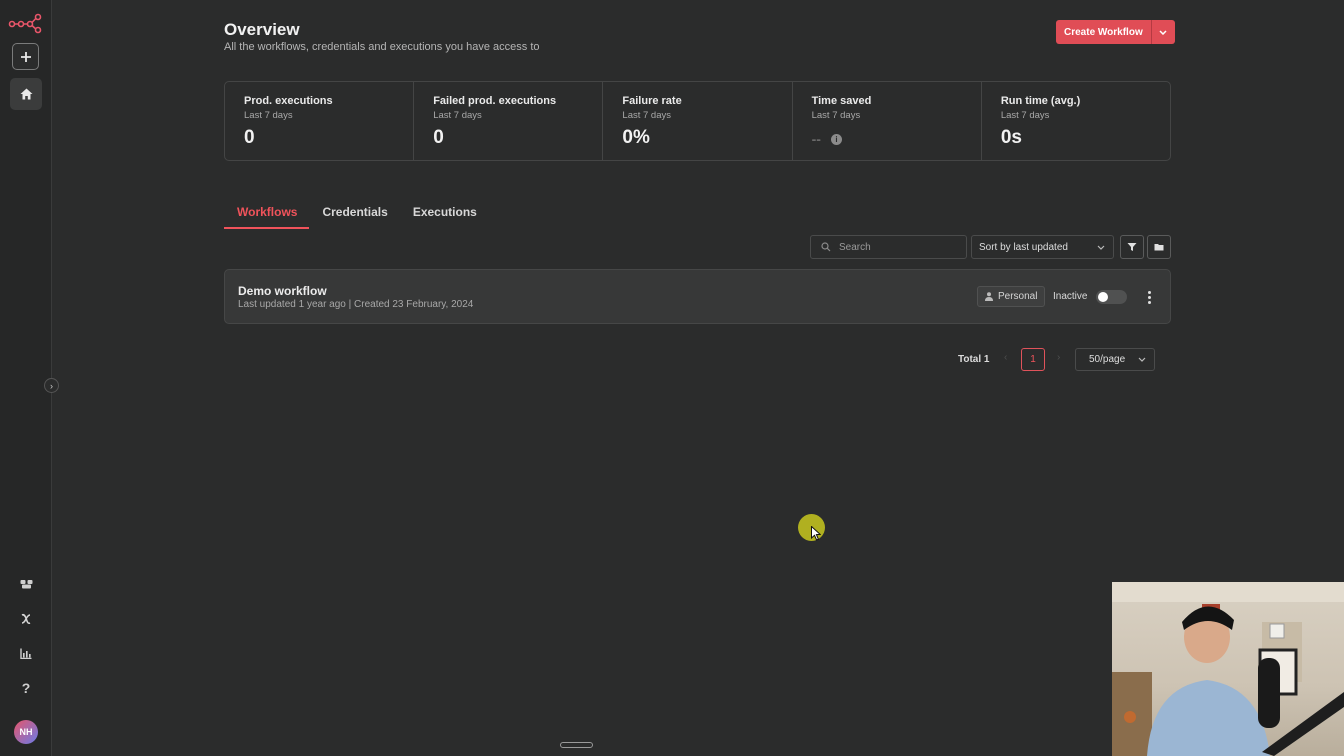 This screenshot has width=1344, height=756. What do you see at coordinates (1040, 101) in the screenshot?
I see `stat-title: Run time (avg.)` at bounding box center [1040, 101].